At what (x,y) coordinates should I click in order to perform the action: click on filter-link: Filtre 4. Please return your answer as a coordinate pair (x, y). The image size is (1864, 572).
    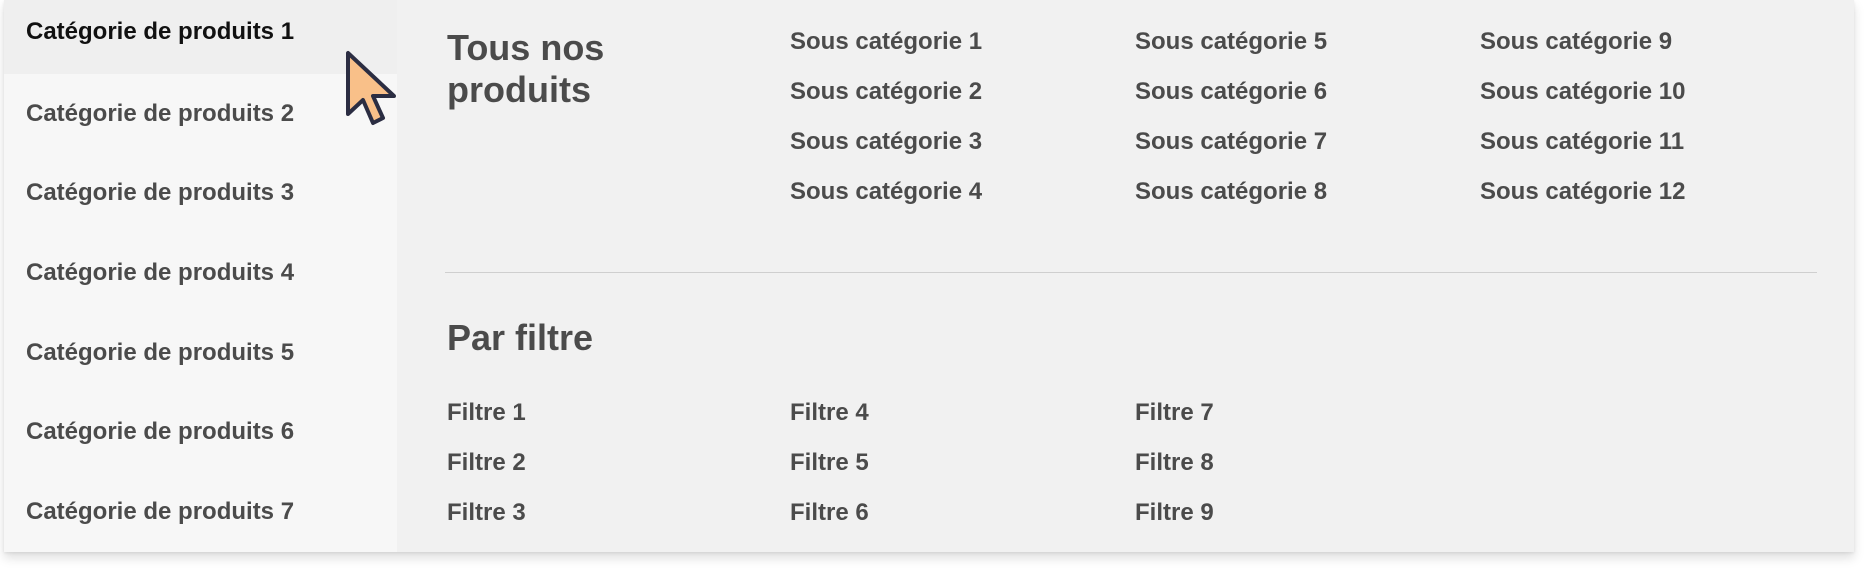
    Looking at the image, I should click on (962, 420).